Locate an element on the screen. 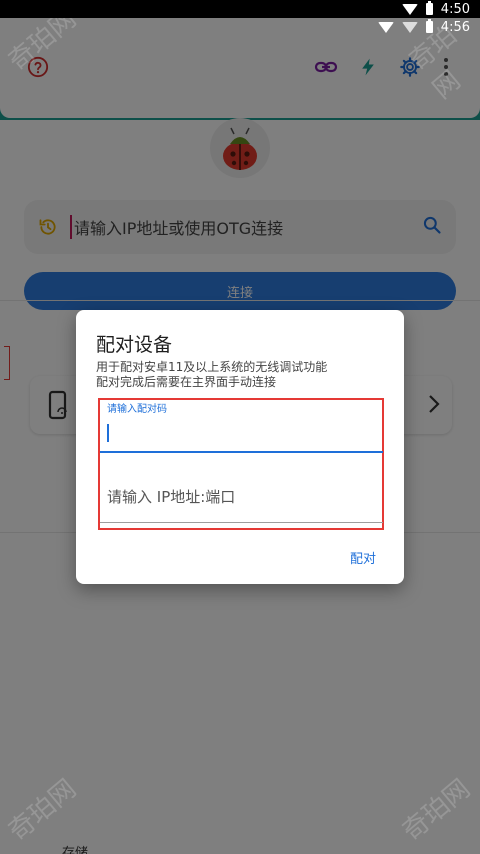  status-time: 4:50 is located at coordinates (455, 9).